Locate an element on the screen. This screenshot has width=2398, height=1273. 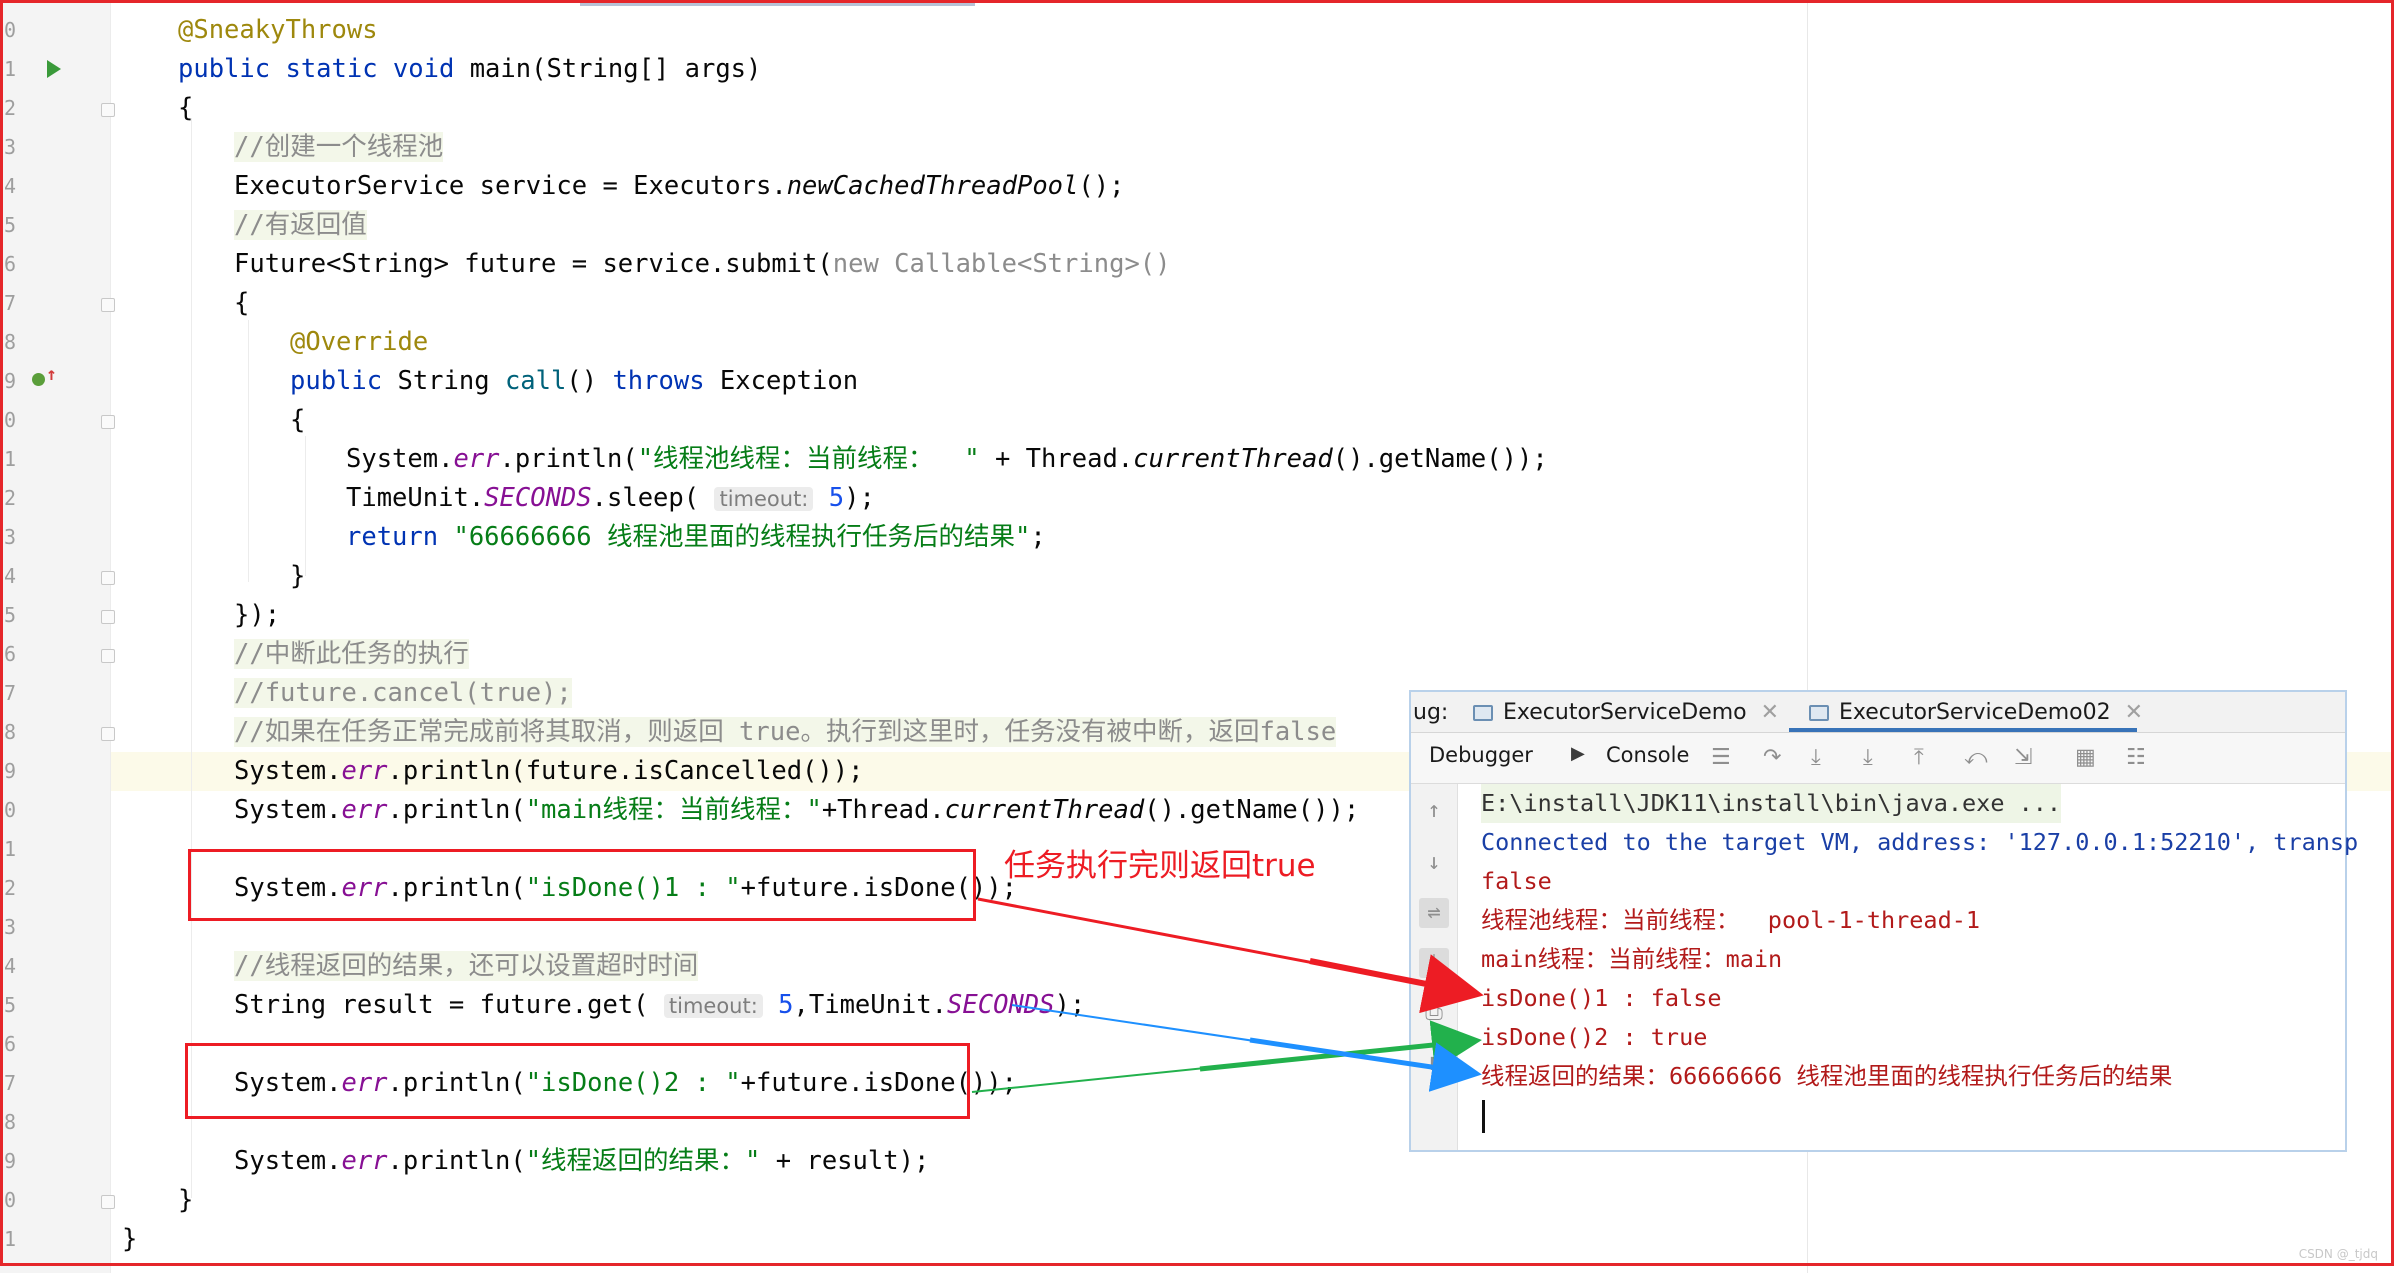
code-line: }); is located at coordinates (257, 615).